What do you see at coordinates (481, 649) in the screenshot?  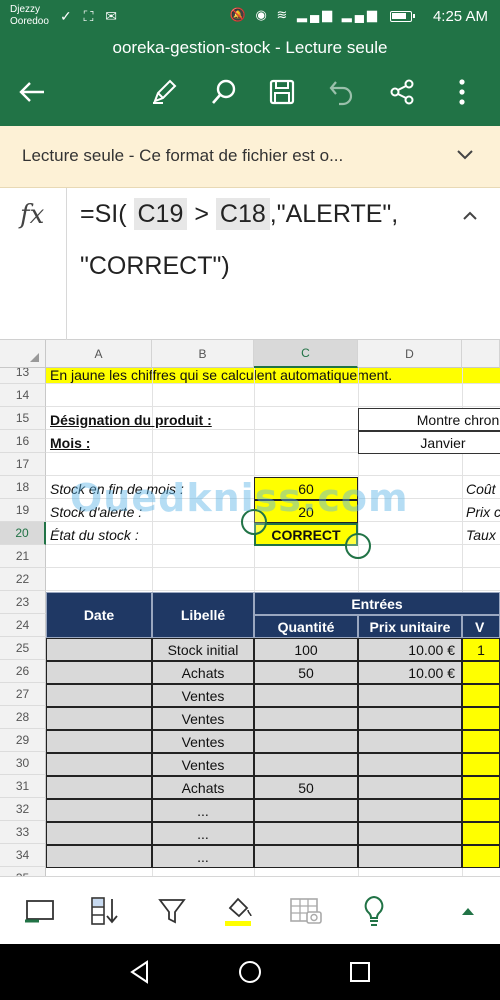 I see `table-cell-v: 1` at bounding box center [481, 649].